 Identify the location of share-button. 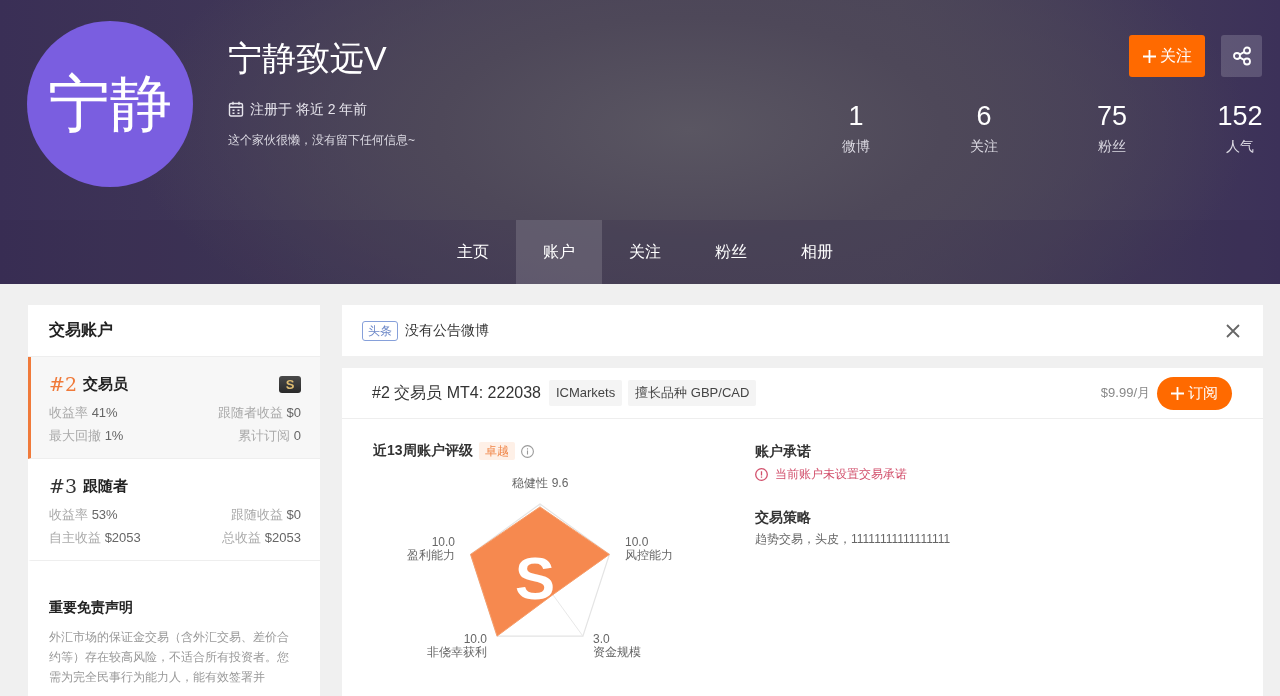
(1241, 56).